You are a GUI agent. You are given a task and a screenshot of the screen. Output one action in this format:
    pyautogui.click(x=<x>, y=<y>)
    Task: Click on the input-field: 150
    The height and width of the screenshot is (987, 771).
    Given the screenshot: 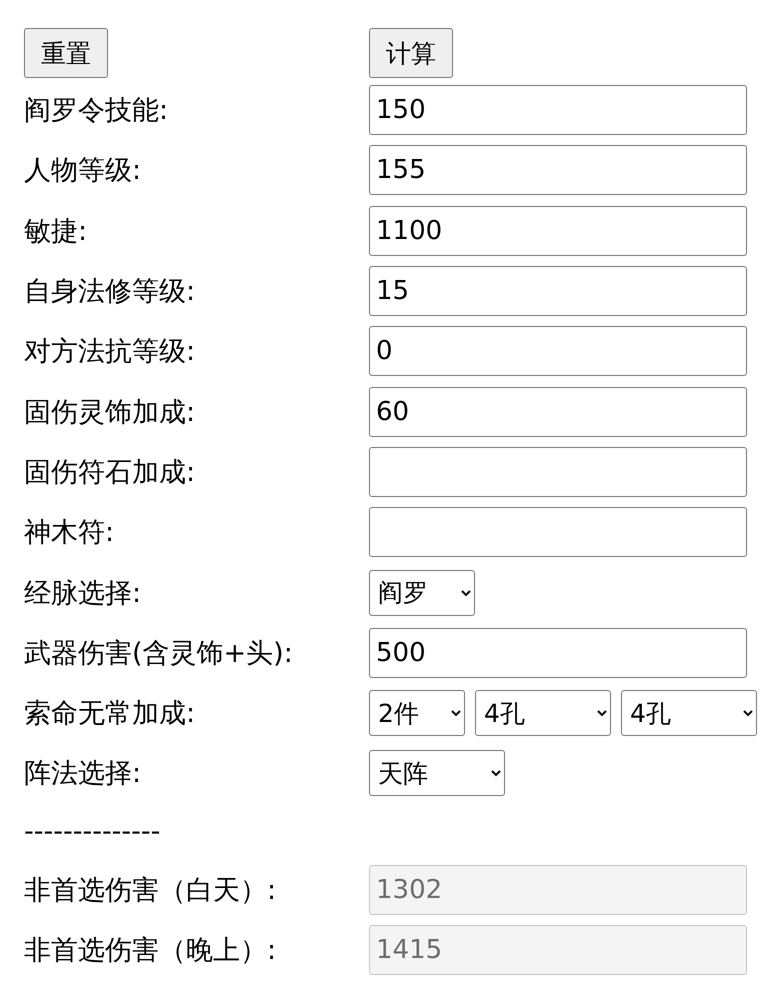 What is the action you would take?
    pyautogui.click(x=558, y=110)
    